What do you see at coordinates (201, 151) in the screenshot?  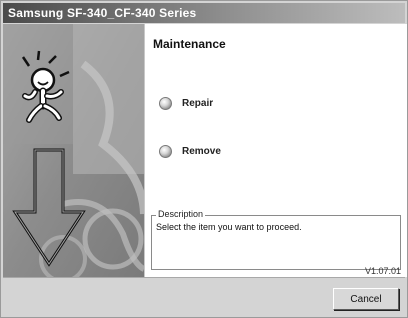 I see `remove-option-label: Remove` at bounding box center [201, 151].